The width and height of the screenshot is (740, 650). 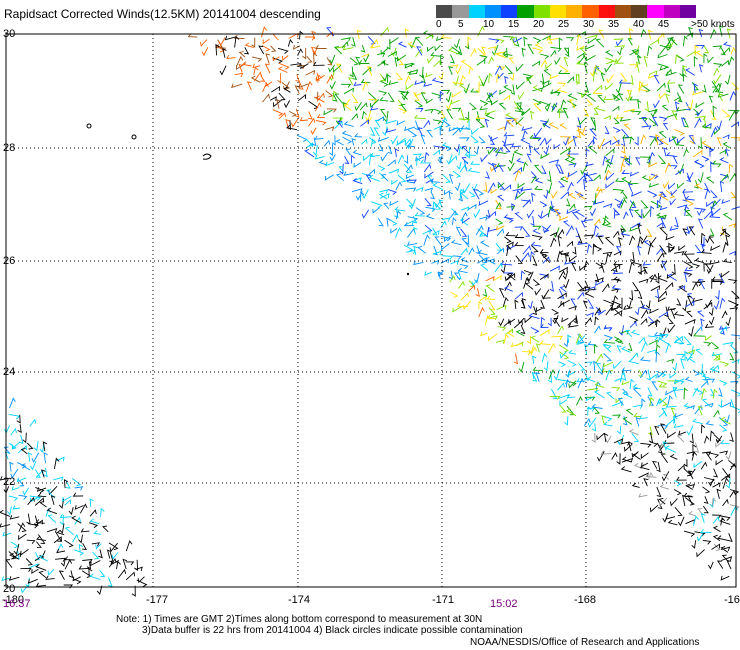 What do you see at coordinates (525, 11) in the screenshot?
I see `legend-swatch` at bounding box center [525, 11].